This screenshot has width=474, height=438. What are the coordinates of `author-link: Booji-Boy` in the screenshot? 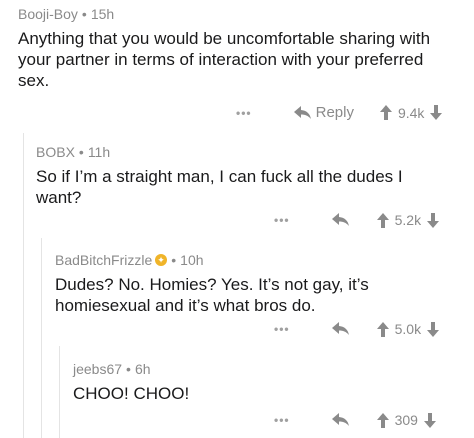 It's located at (48, 14).